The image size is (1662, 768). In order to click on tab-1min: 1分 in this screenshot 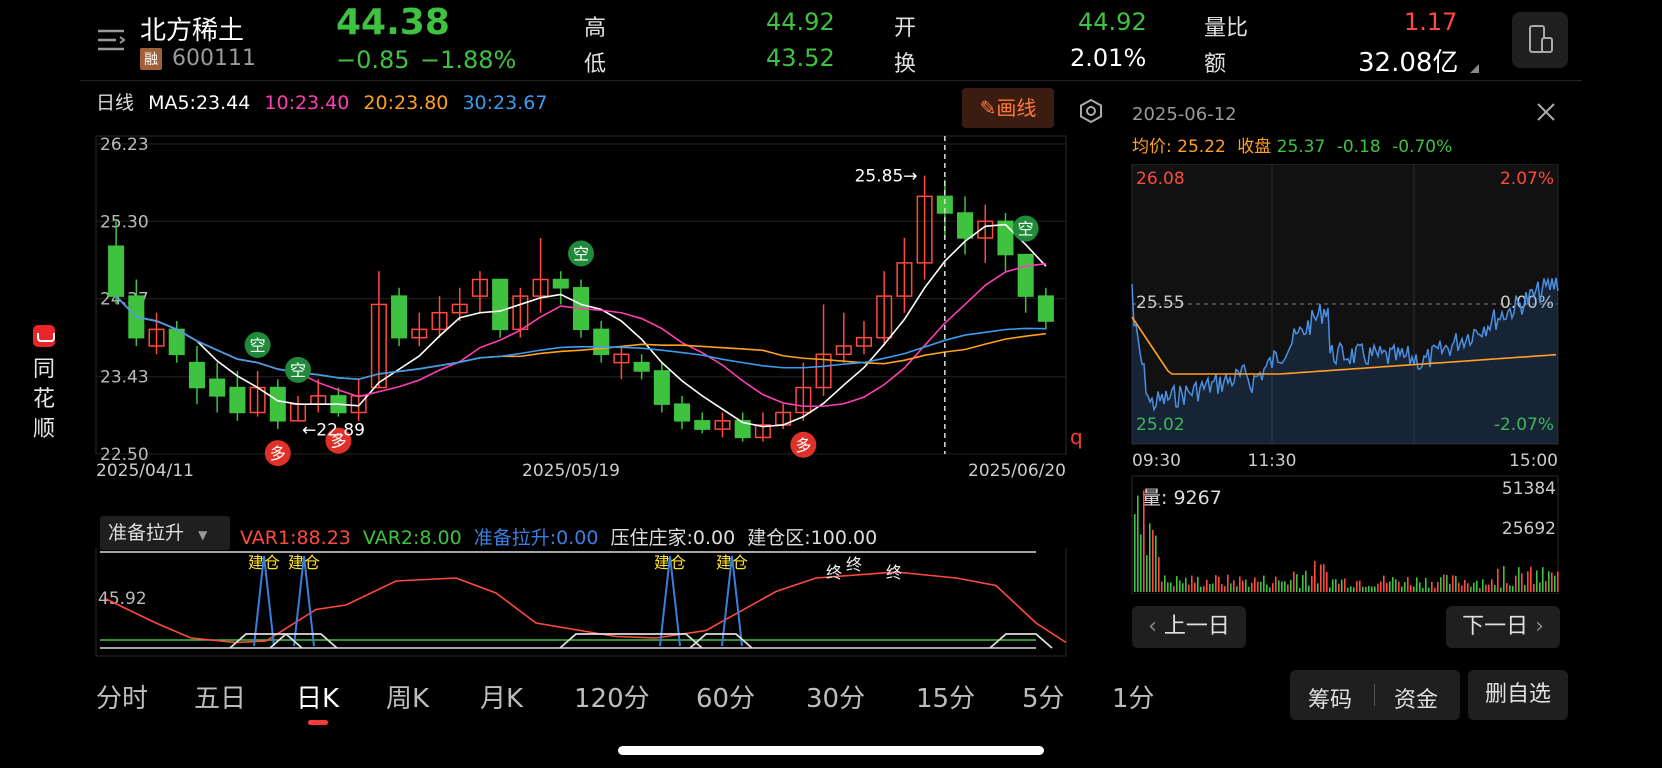, I will do `click(1133, 696)`.